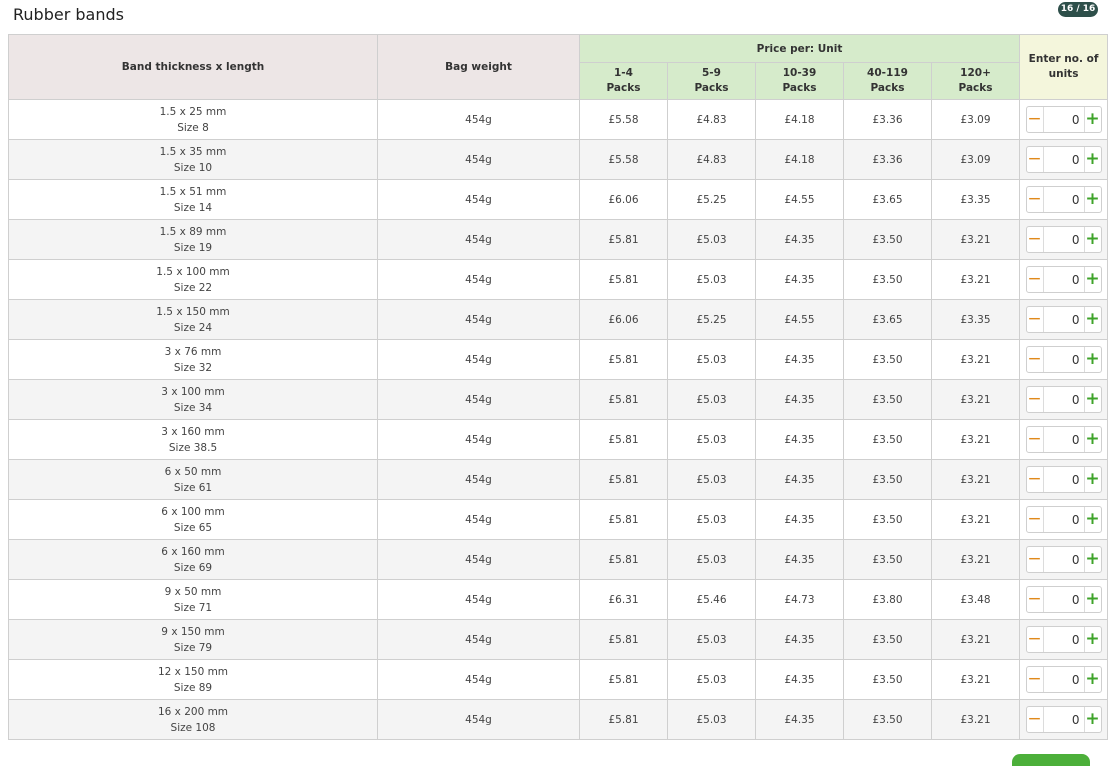 The width and height of the screenshot is (1113, 766). Describe the element at coordinates (193, 727) in the screenshot. I see `band-size: Size 108` at that location.